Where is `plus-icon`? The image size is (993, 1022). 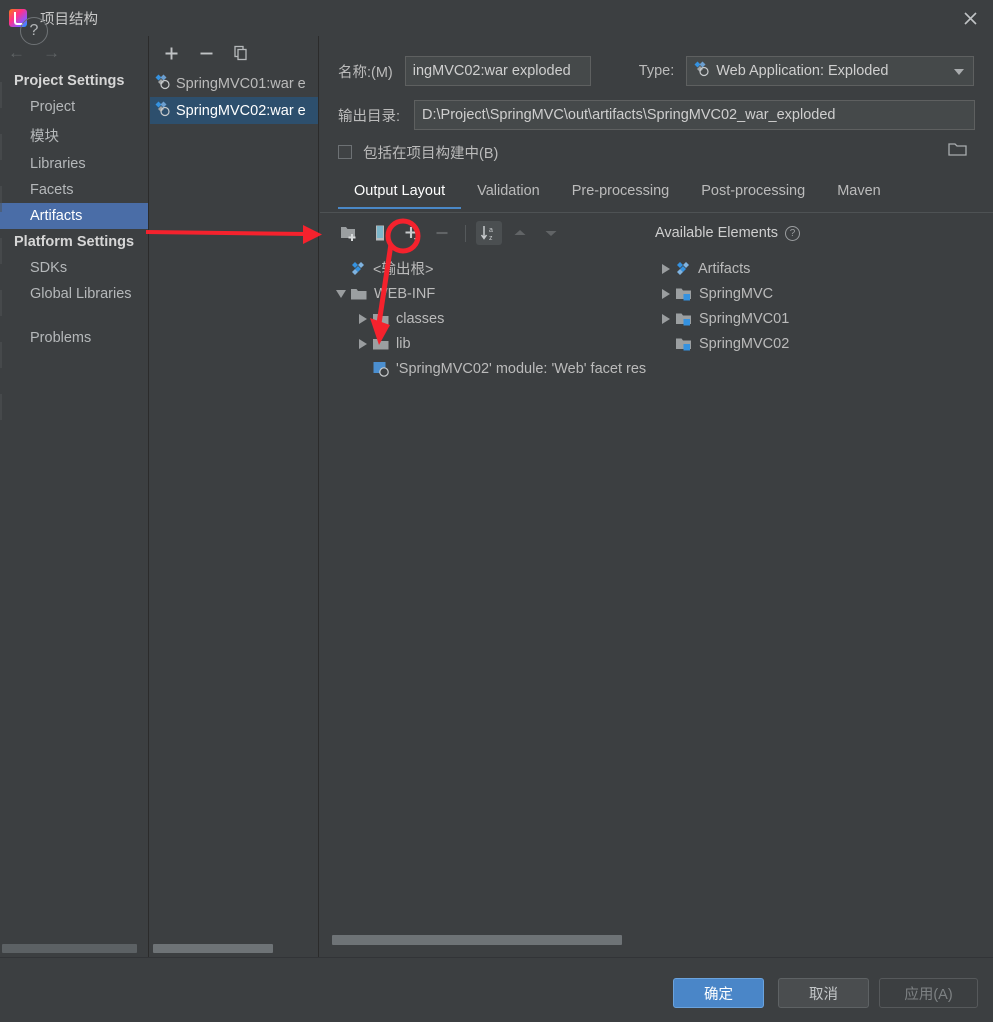
plus-icon is located at coordinates (411, 233).